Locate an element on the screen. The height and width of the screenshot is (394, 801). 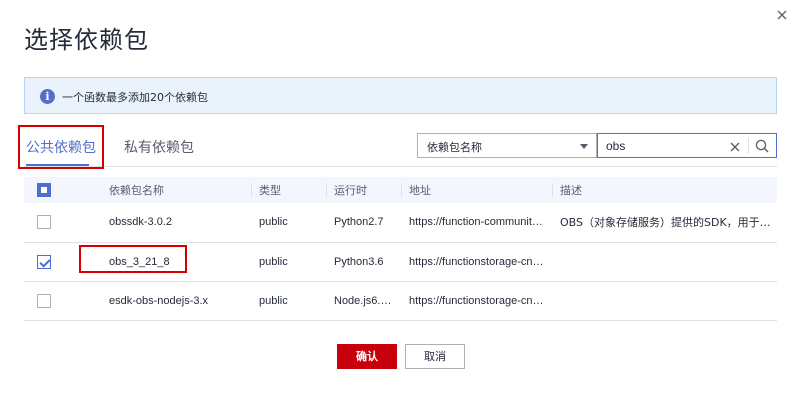
table-header-row: 依赖包名称 类型 运行时 地址 描述 is located at coordinates (400, 190).